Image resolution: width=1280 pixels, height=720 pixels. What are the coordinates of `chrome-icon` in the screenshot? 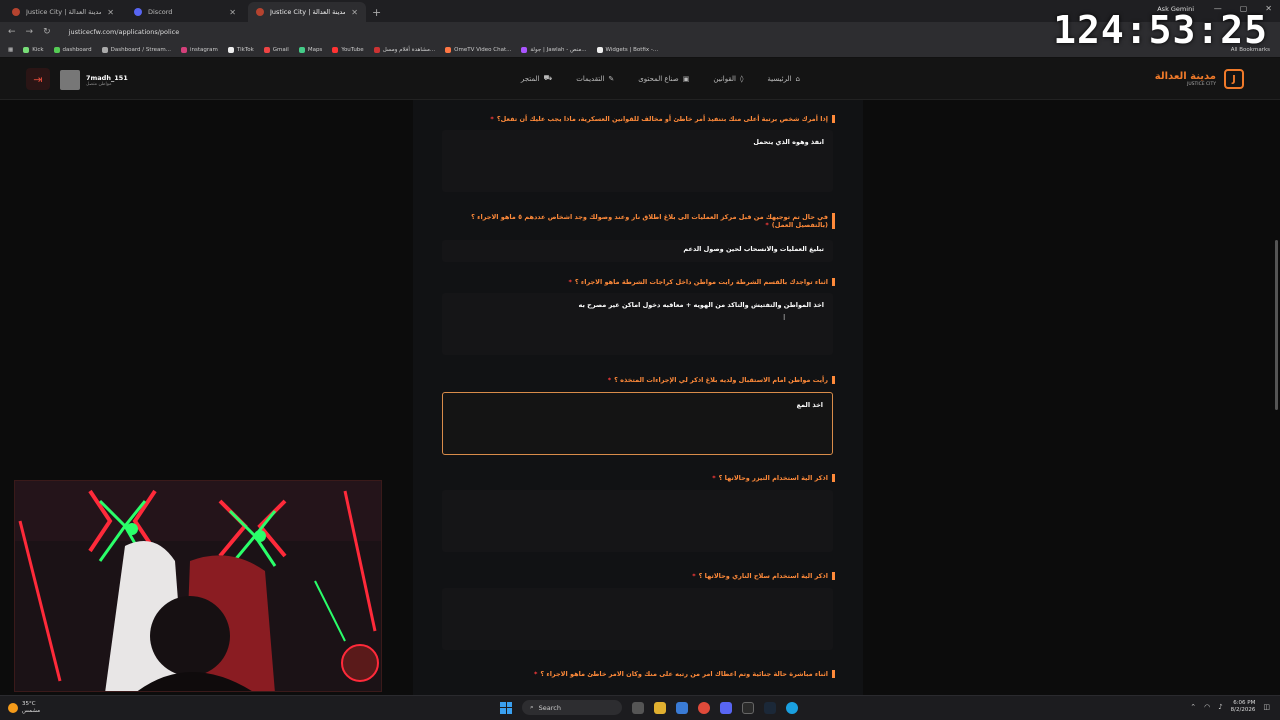 It's located at (704, 707).